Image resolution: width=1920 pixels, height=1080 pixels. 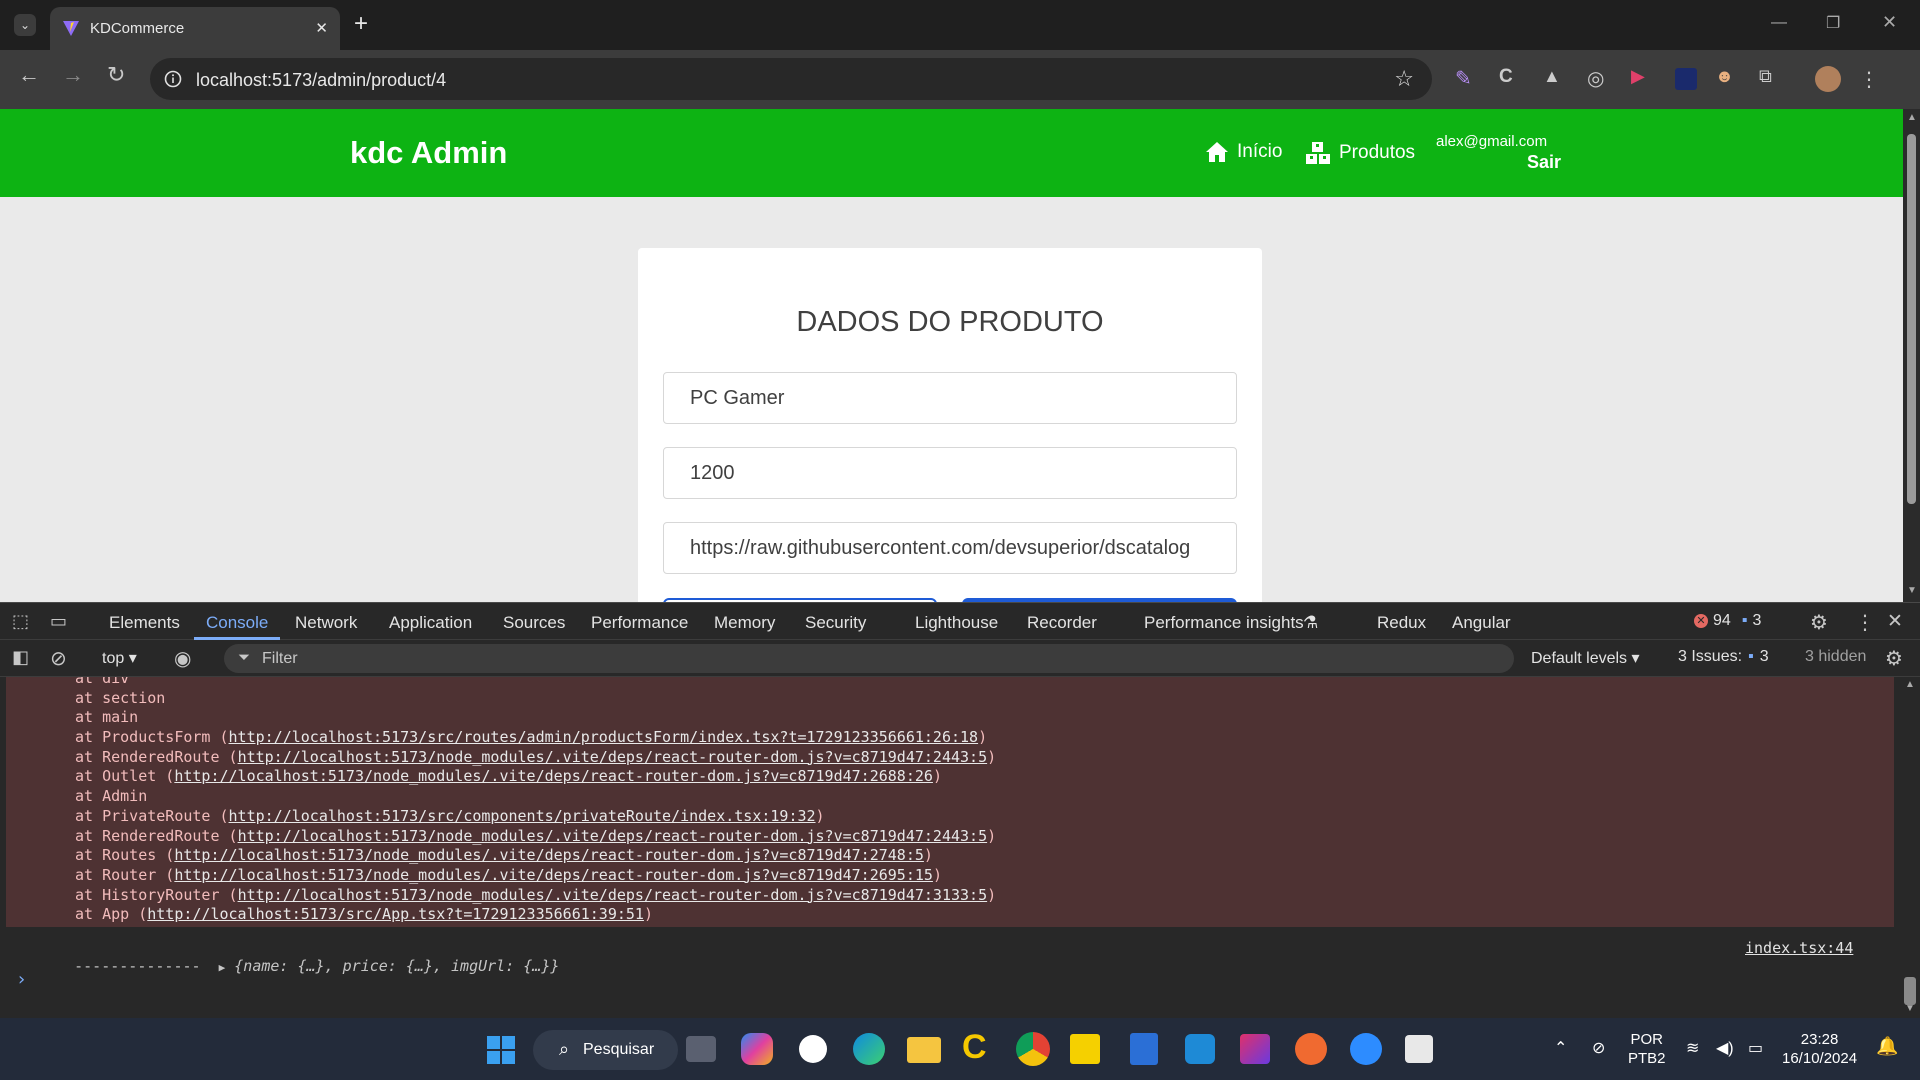 I want to click on scroll-down-icon: ▼, so click(x=1912, y=590).